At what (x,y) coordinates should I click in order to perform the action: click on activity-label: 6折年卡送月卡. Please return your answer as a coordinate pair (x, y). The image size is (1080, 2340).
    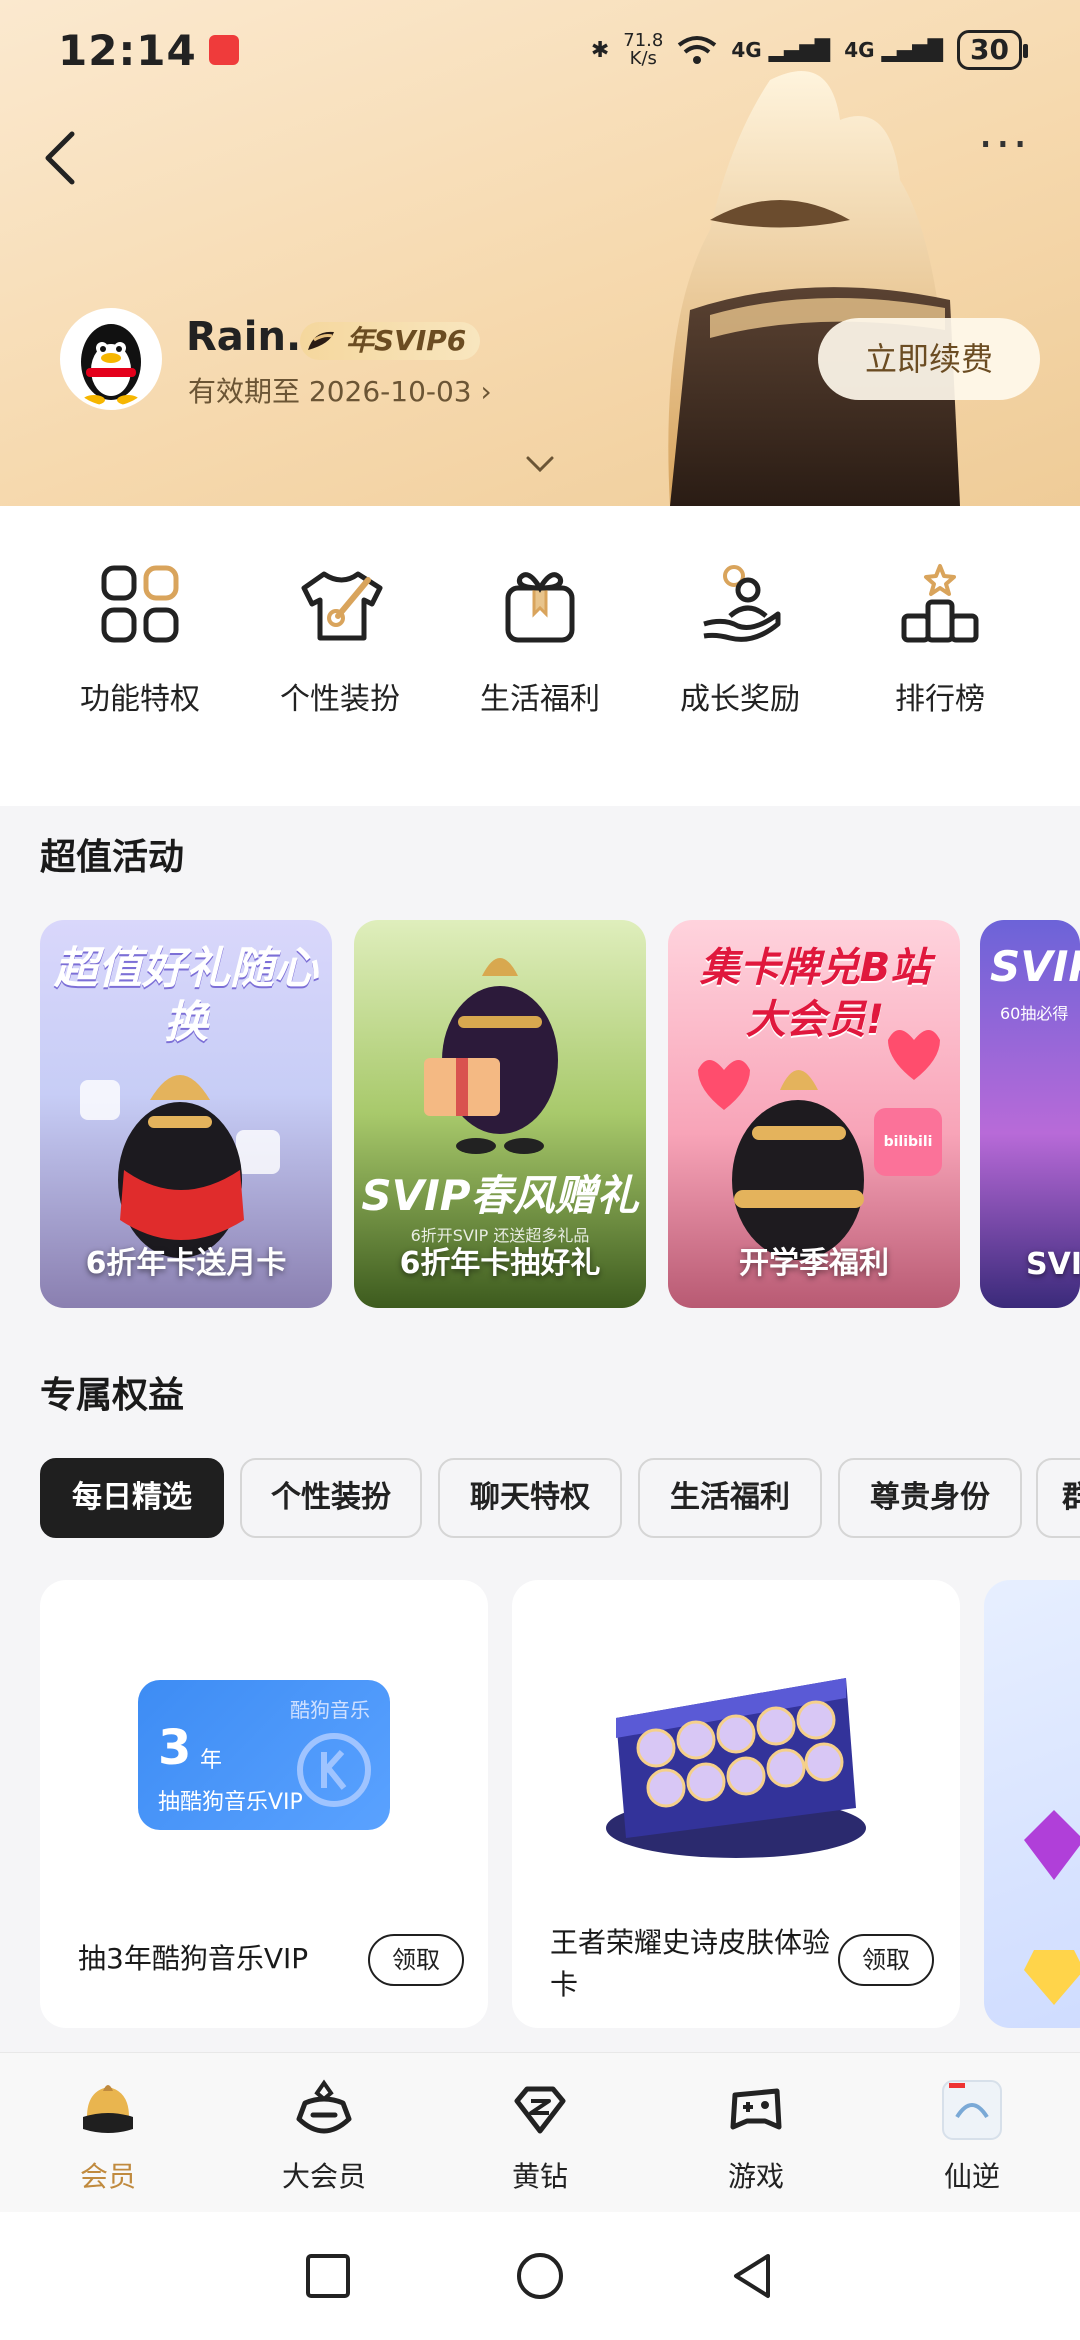
    Looking at the image, I should click on (186, 1263).